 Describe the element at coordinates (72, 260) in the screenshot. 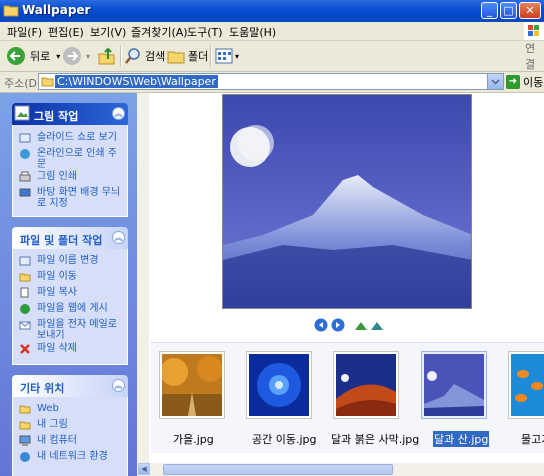

I see `task-rename: 파일 이름 변경` at that location.